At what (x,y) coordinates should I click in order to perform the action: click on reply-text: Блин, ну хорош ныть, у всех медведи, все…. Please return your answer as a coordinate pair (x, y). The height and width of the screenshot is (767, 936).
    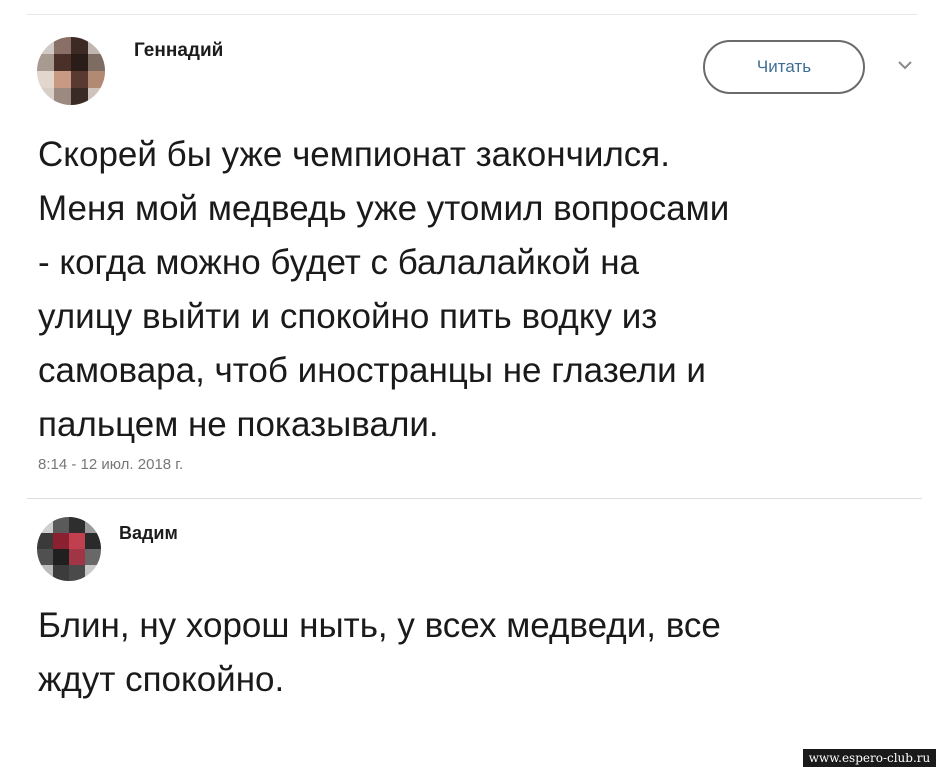
    Looking at the image, I should click on (379, 652).